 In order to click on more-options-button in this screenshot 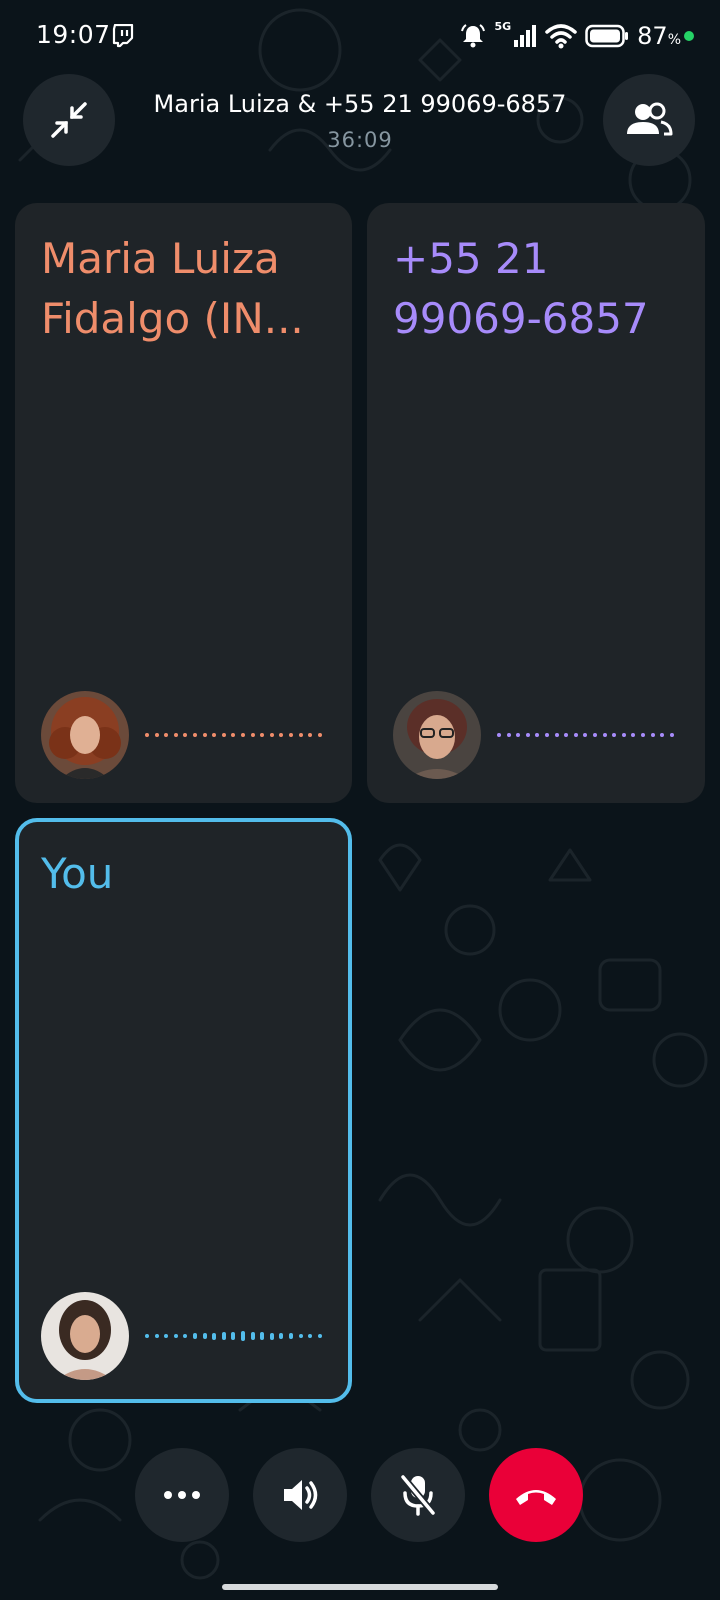, I will do `click(182, 1495)`.